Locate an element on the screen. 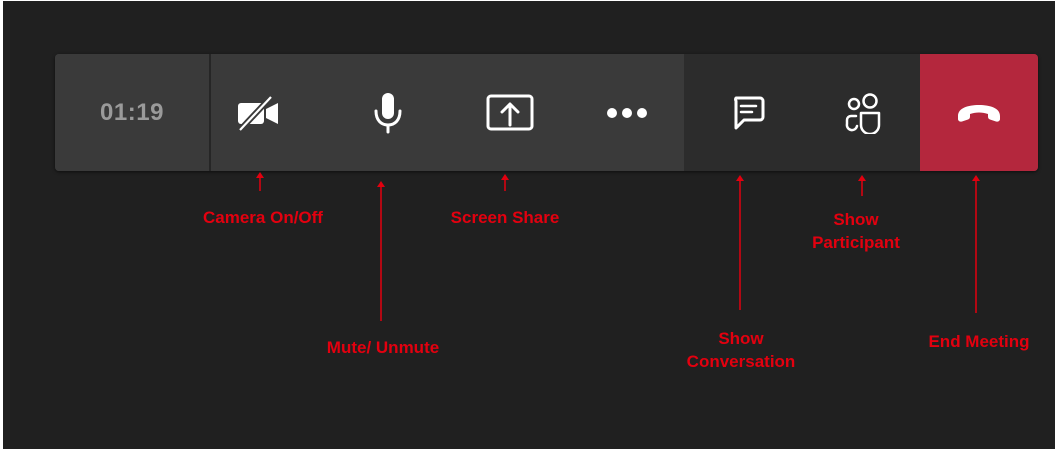 The image size is (1059, 452). microphone-icon is located at coordinates (388, 113).